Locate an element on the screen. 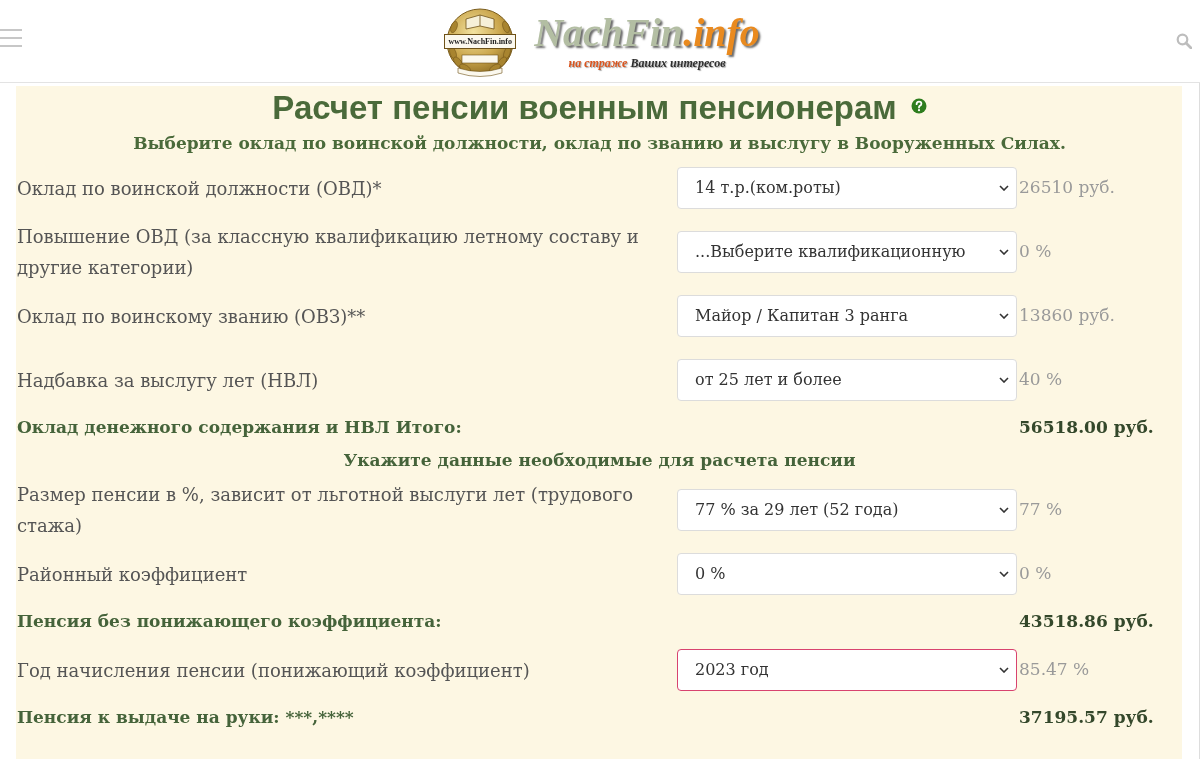  result-value: 40 % is located at coordinates (1040, 380).